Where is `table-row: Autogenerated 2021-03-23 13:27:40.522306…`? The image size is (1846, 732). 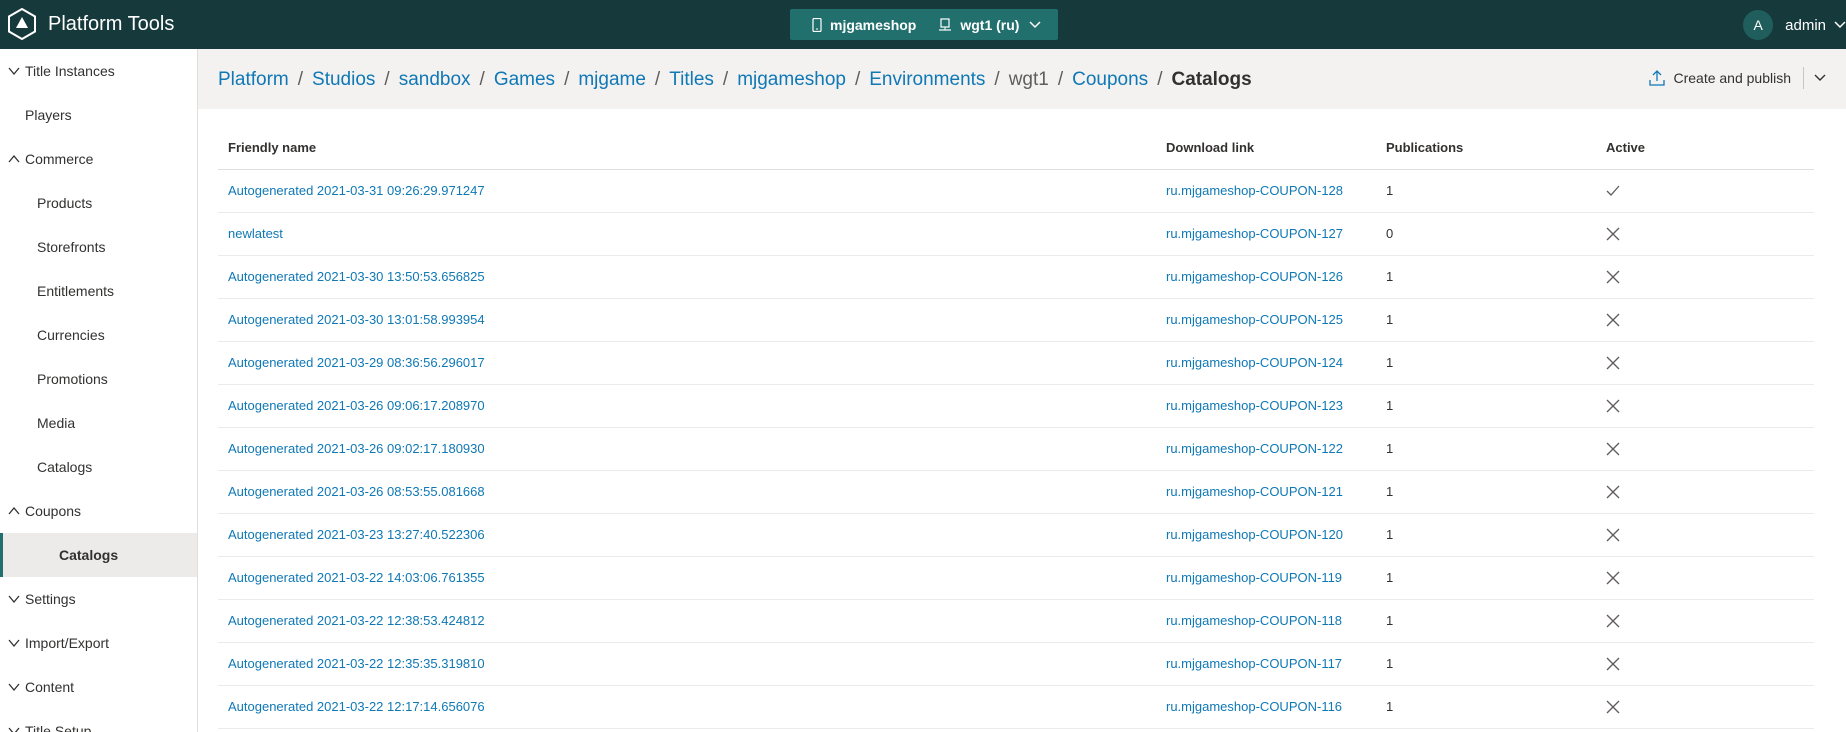
table-row: Autogenerated 2021-03-23 13:27:40.522306… is located at coordinates (1016, 535).